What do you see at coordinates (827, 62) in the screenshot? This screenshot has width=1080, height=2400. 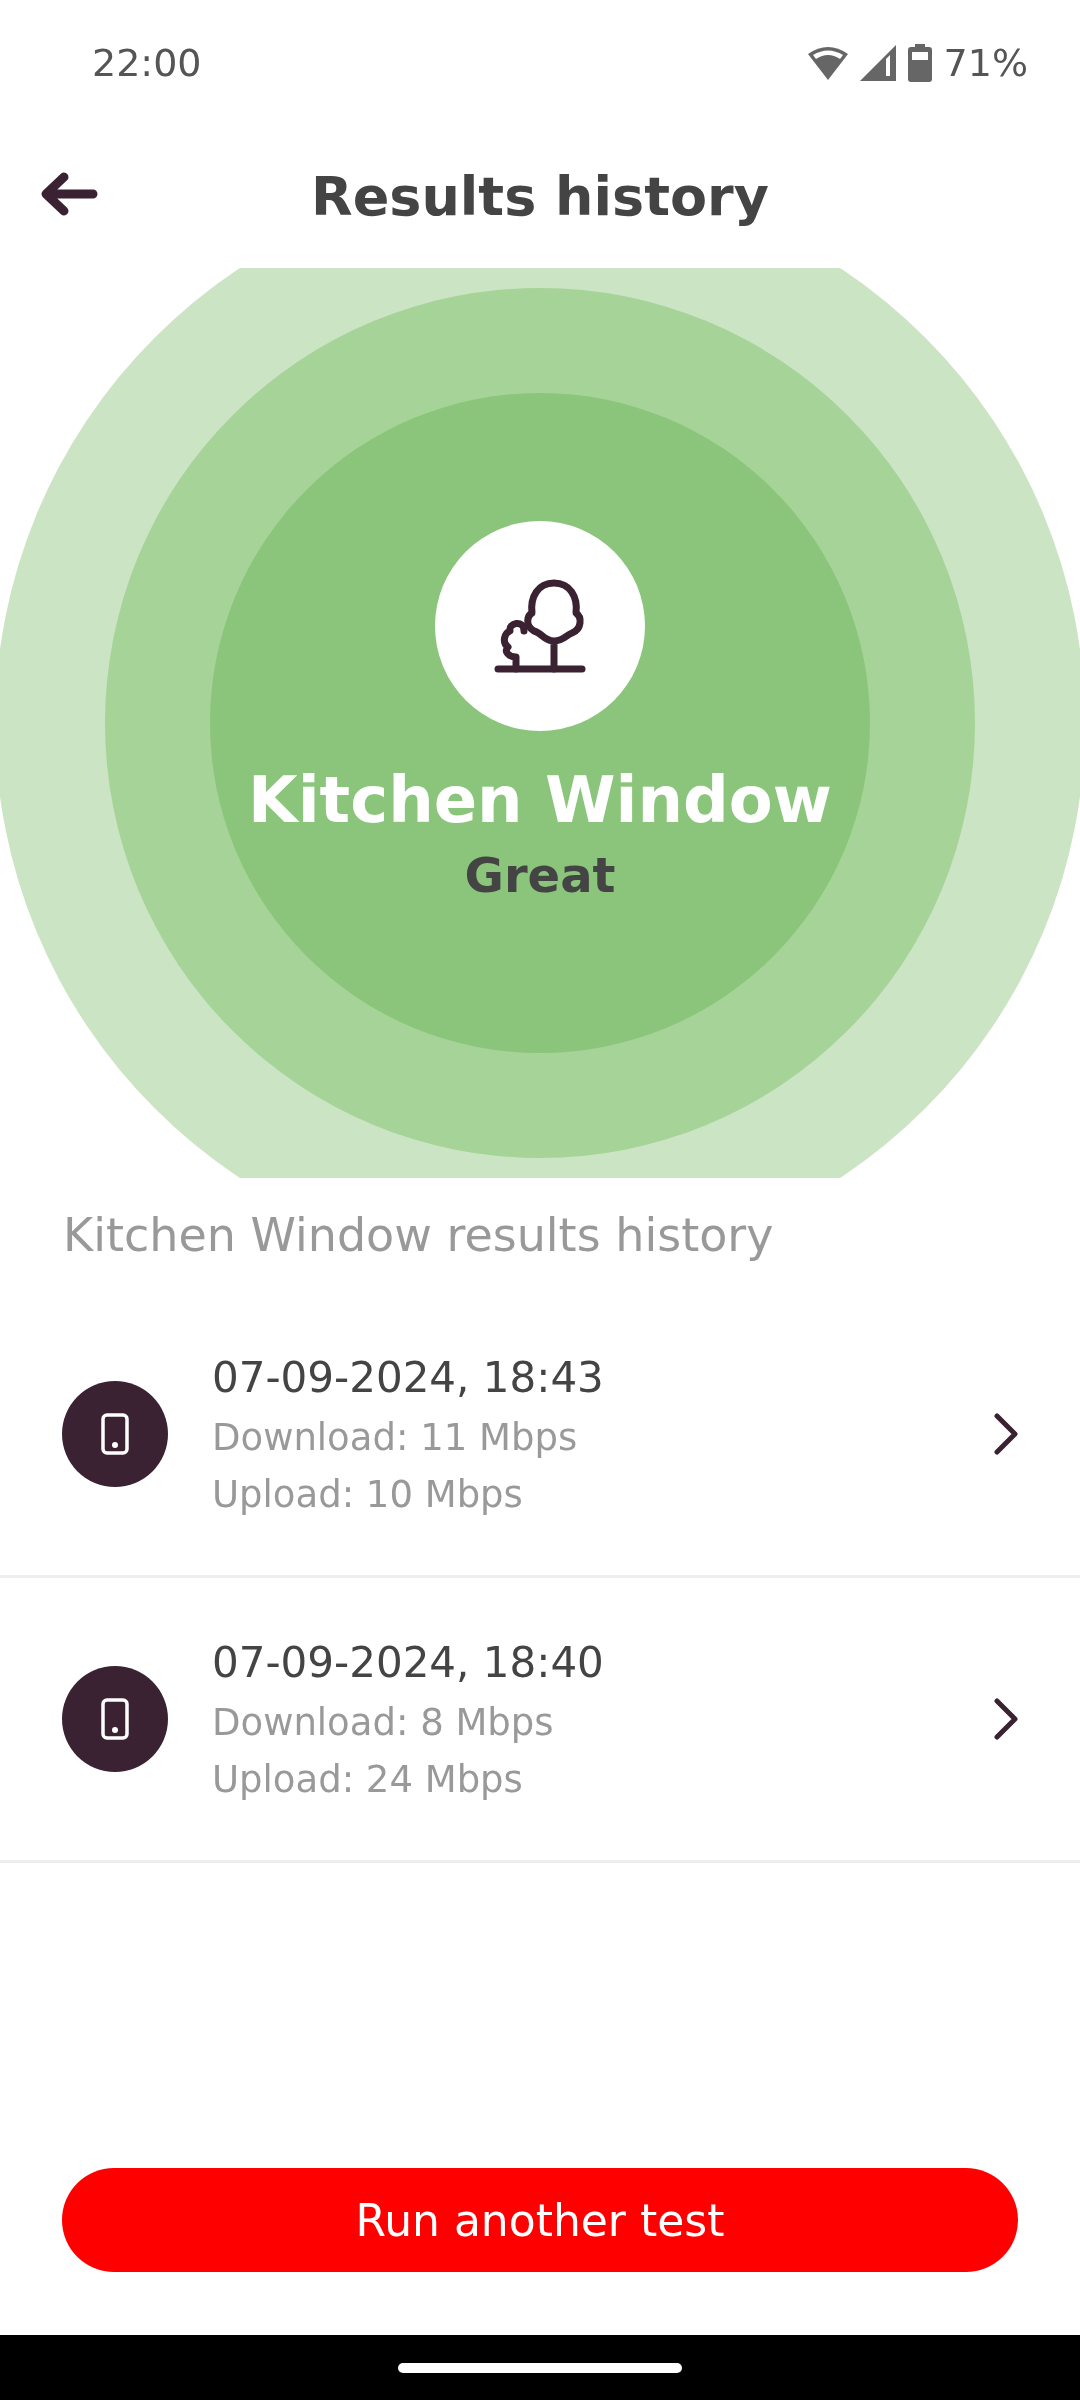 I see `wifi-icon` at bounding box center [827, 62].